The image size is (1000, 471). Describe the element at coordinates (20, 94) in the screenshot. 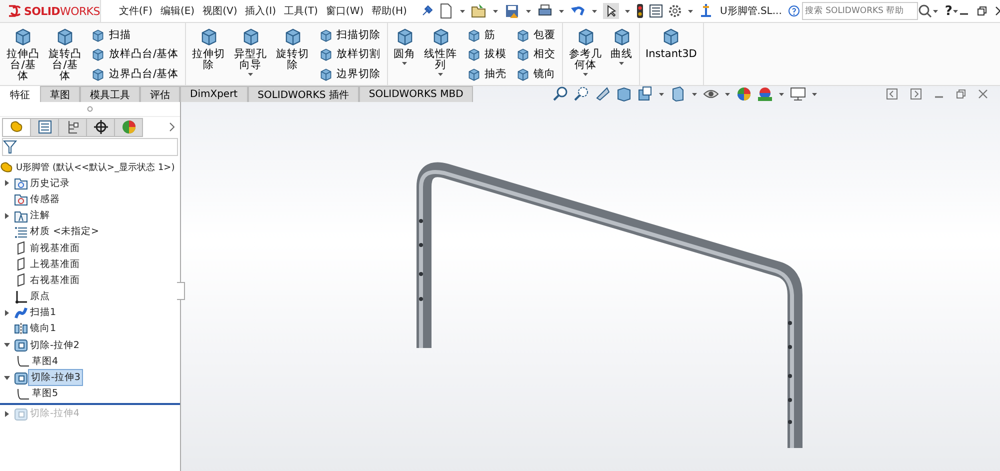

I see `ribbon-tab: 特征` at that location.